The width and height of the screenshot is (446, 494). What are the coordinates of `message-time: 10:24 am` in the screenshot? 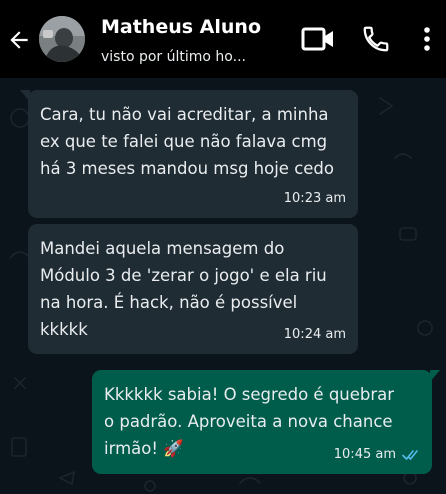 It's located at (314, 334).